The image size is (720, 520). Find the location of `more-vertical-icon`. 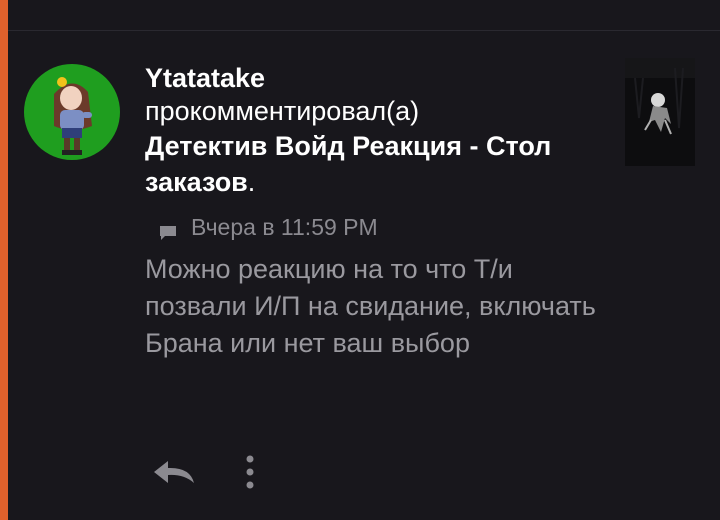

more-vertical-icon is located at coordinates (250, 474).